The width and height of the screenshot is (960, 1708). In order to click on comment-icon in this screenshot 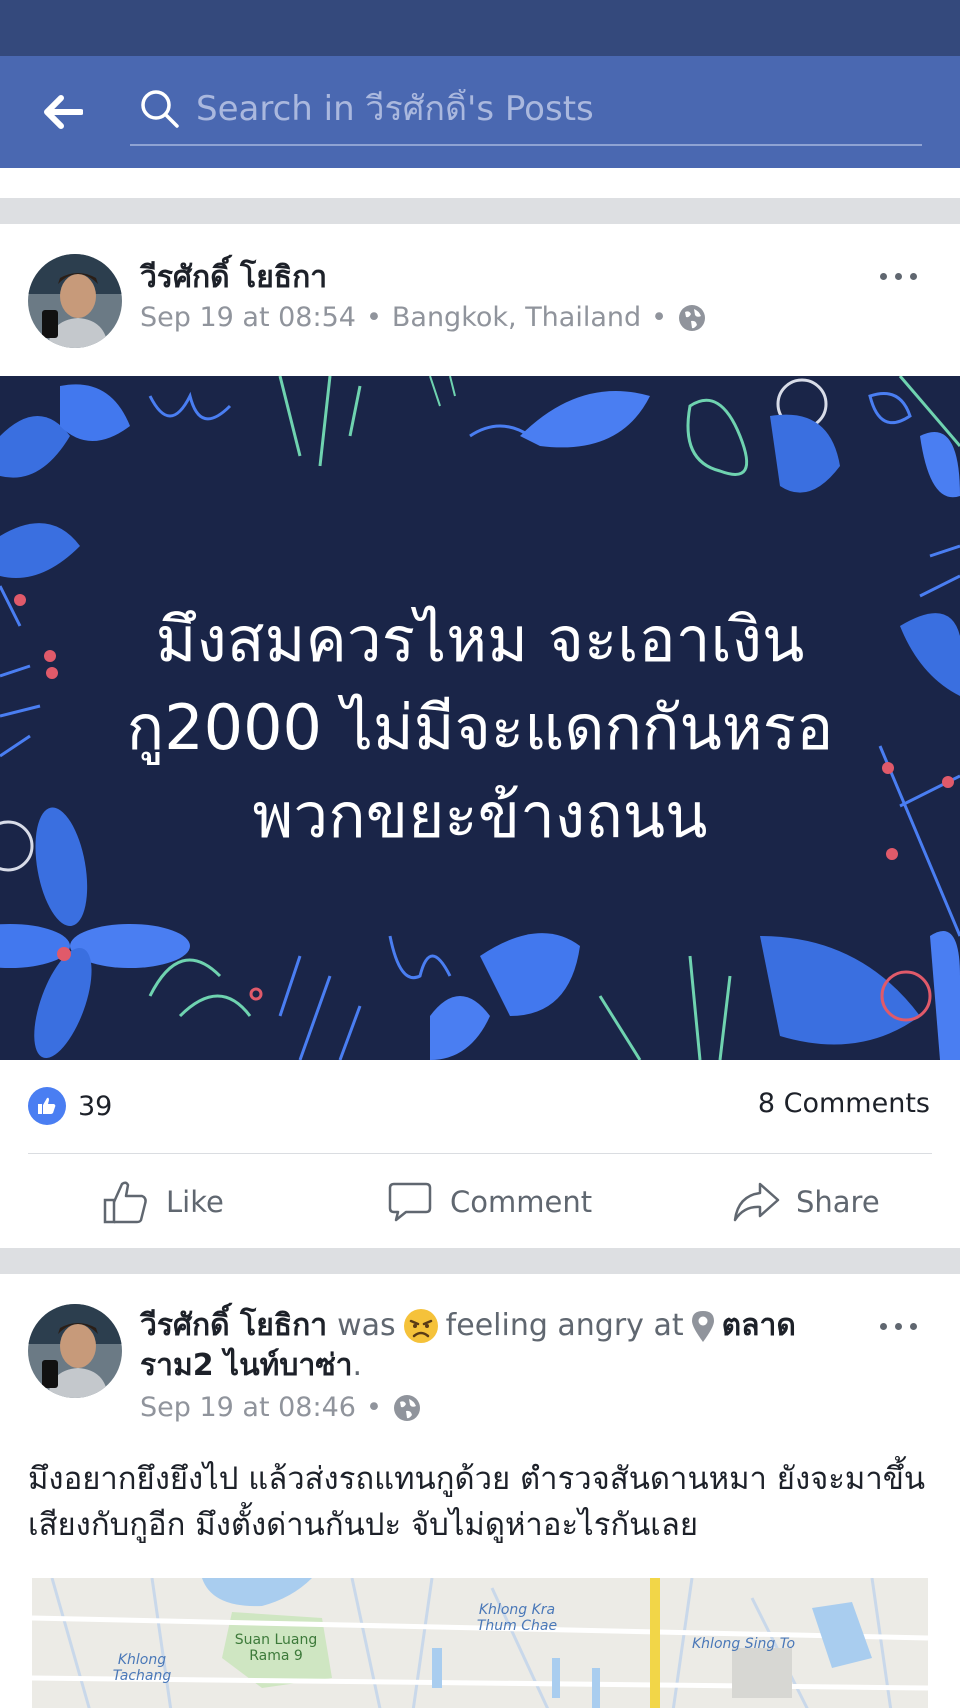, I will do `click(410, 1202)`.